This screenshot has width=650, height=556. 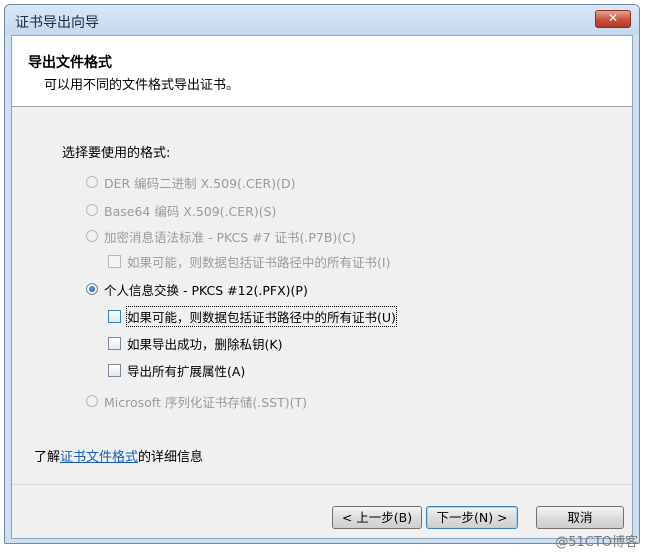 I want to click on learn-more-prefix: 了解, so click(x=47, y=457).